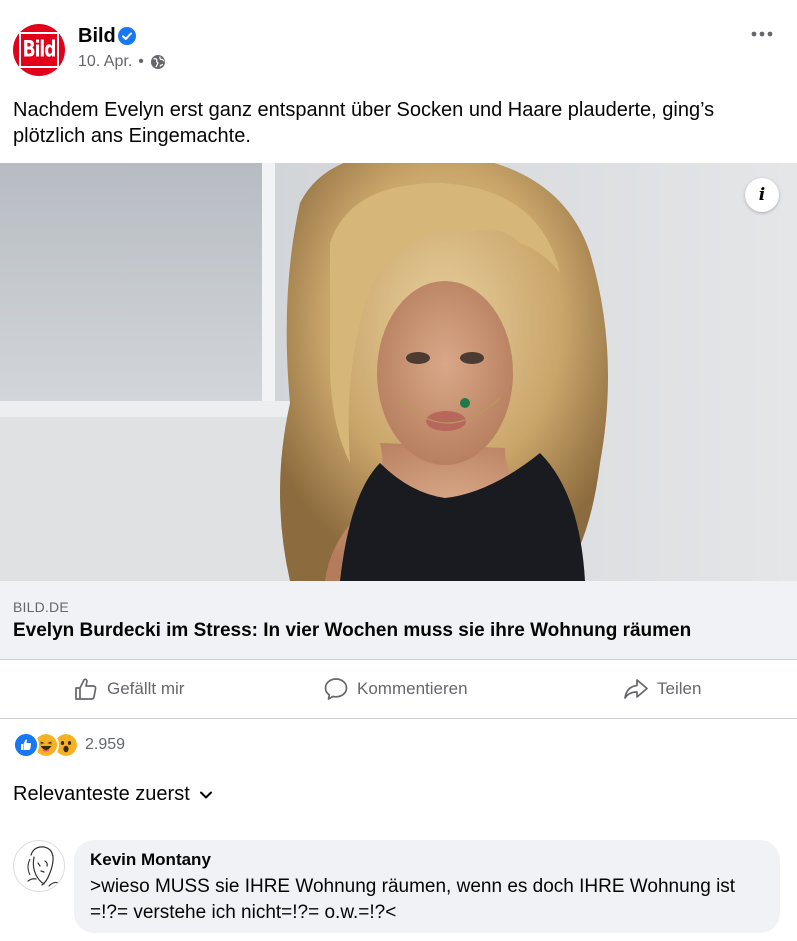 The height and width of the screenshot is (941, 797). Describe the element at coordinates (412, 688) in the screenshot. I see `comment-label: Kommentieren` at that location.